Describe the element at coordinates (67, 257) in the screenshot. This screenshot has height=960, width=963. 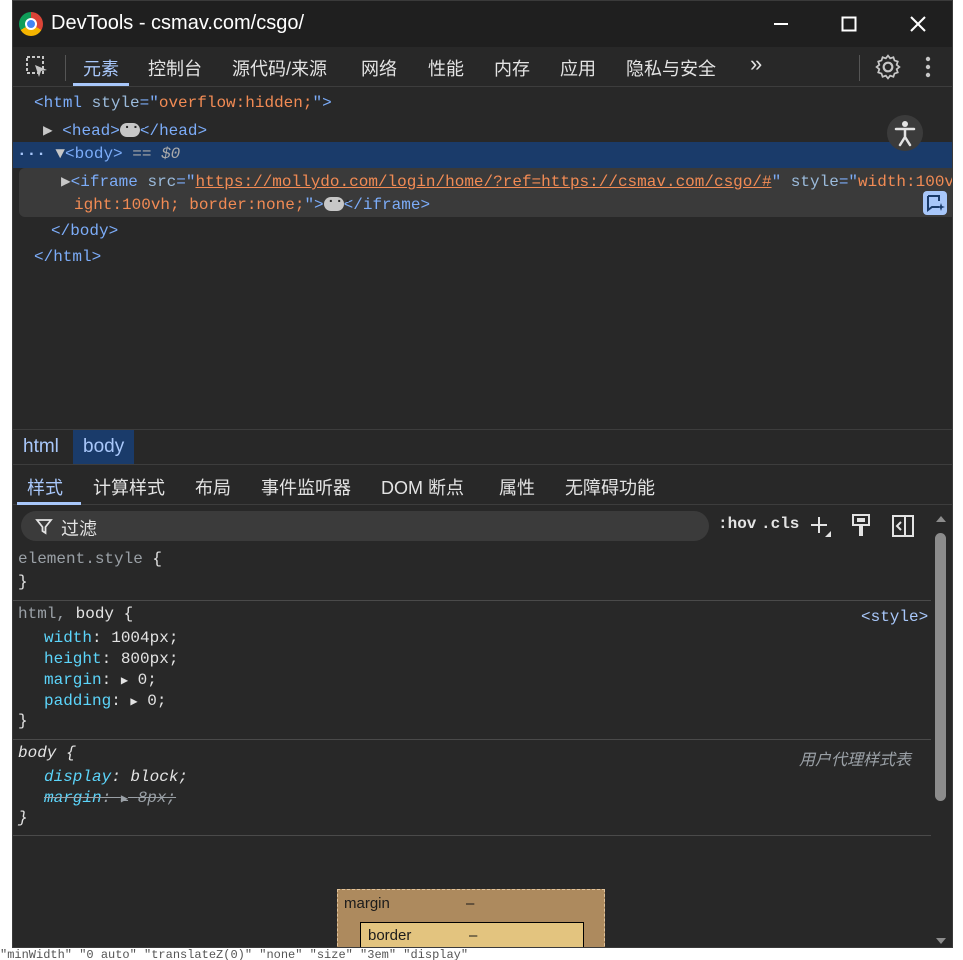
I see `dom-node-html-close: </html>` at that location.